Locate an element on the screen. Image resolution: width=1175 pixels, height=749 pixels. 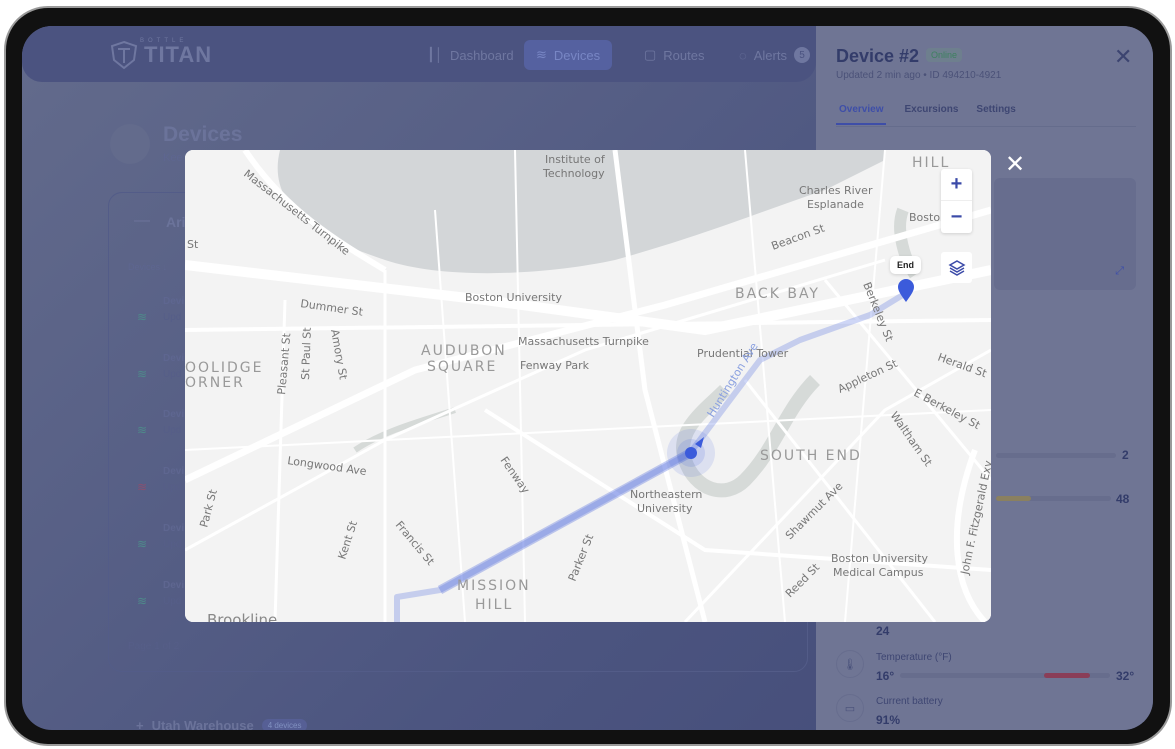
metric3-value: 24 is located at coordinates (883, 631).